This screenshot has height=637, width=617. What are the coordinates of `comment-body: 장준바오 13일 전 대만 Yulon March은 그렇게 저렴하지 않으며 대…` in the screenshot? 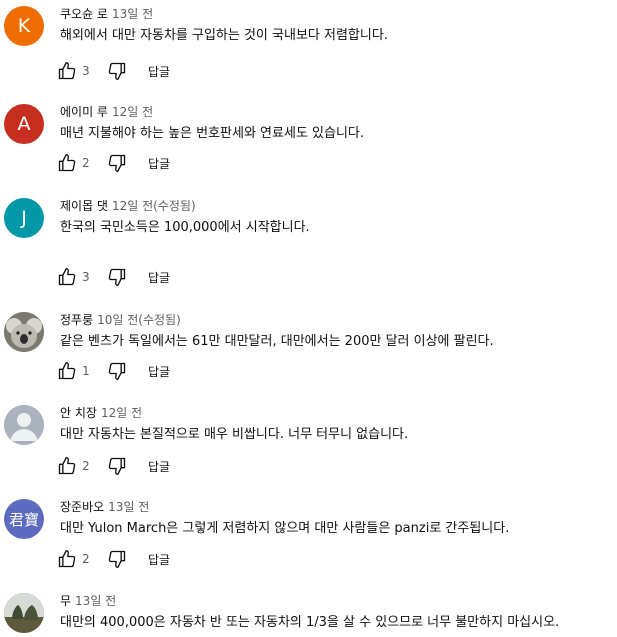 It's located at (338, 519).